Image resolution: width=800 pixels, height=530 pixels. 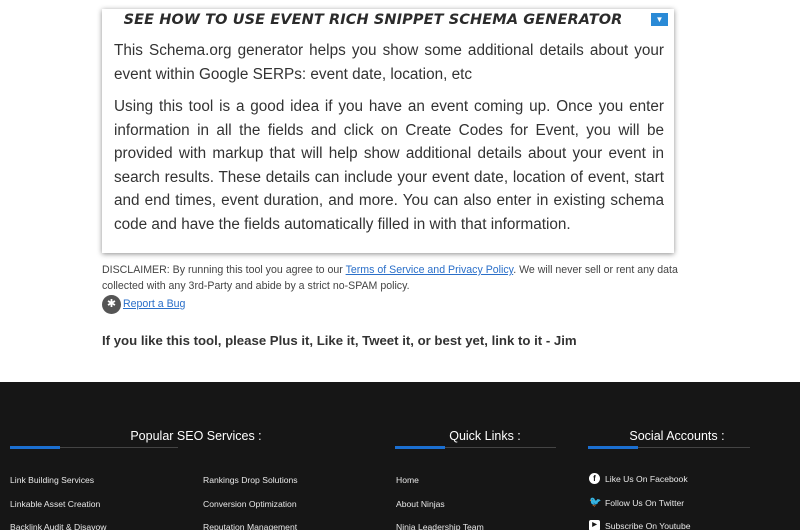 I want to click on report-bug-link: Report a Bug, so click(x=154, y=304).